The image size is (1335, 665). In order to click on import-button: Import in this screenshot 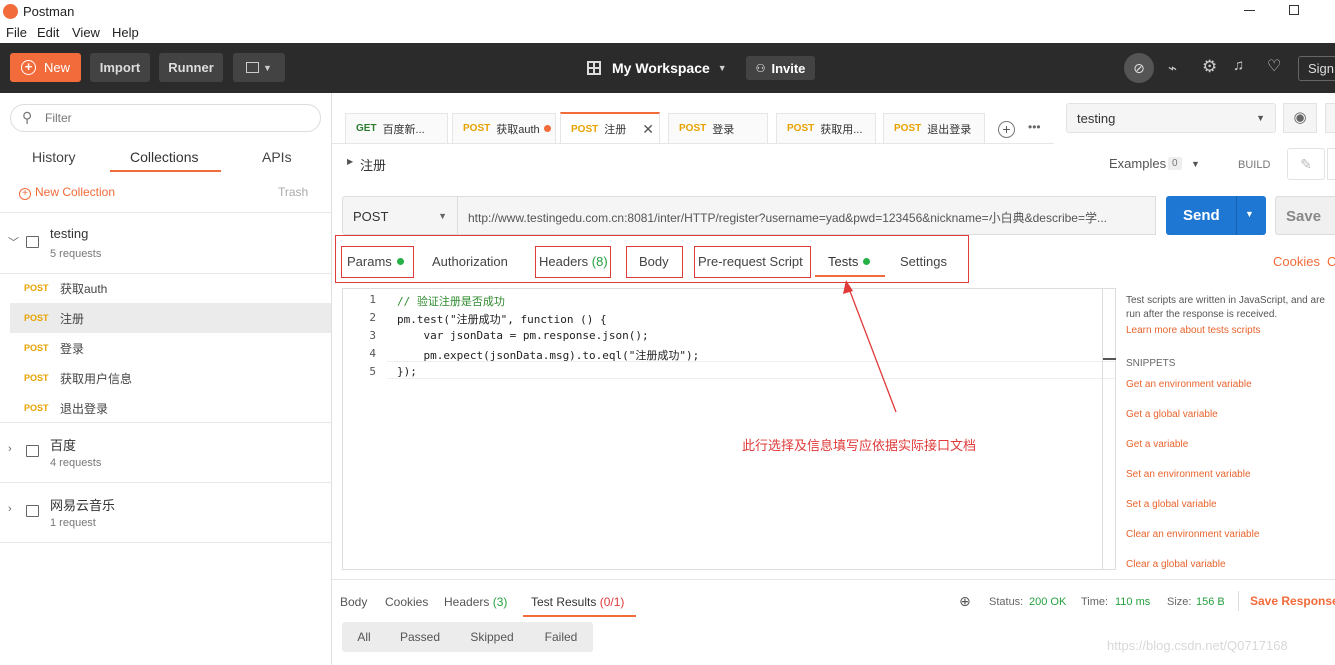, I will do `click(120, 67)`.